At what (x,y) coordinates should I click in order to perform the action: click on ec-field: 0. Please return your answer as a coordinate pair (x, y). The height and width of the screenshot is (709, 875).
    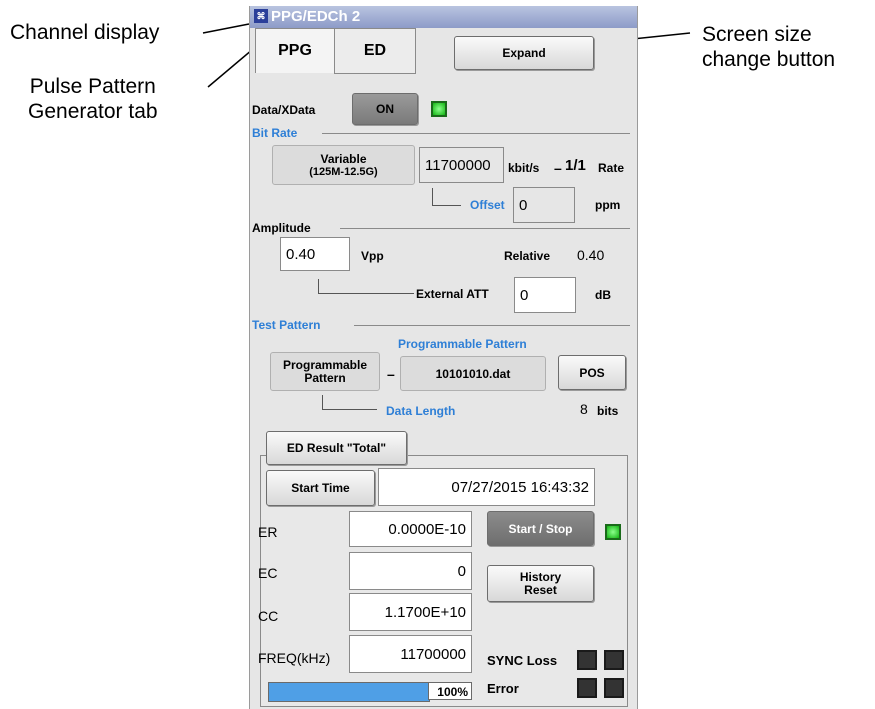
    Looking at the image, I should click on (410, 571).